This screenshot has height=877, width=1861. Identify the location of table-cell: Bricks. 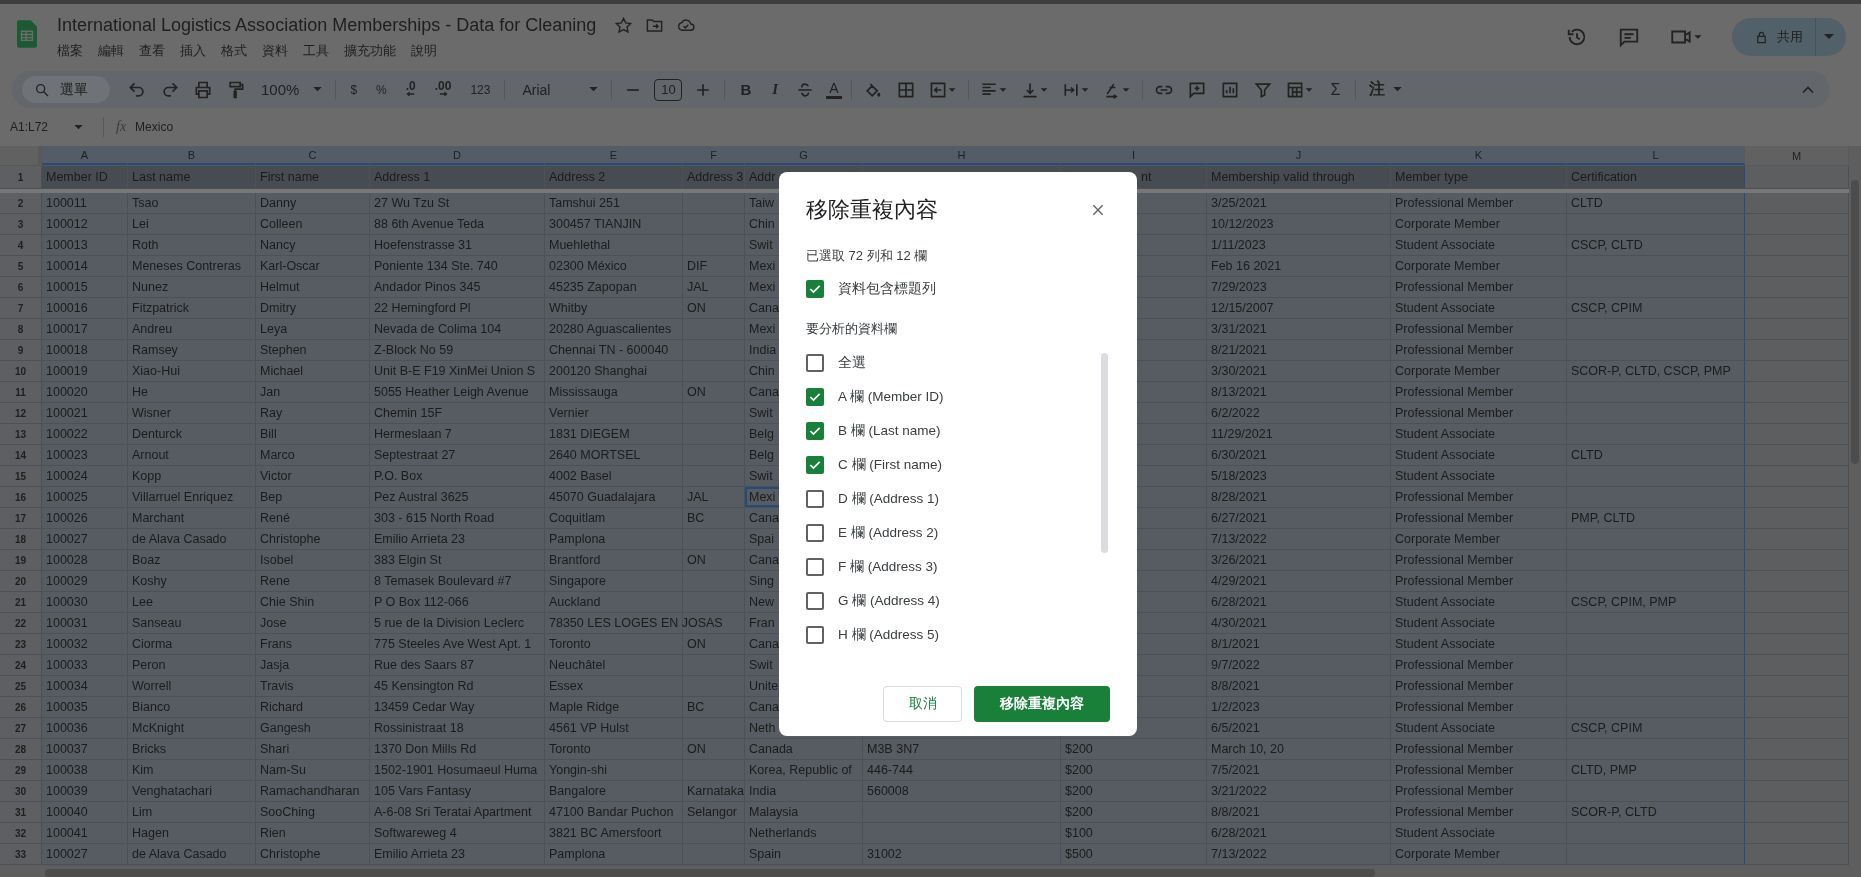
(149, 749).